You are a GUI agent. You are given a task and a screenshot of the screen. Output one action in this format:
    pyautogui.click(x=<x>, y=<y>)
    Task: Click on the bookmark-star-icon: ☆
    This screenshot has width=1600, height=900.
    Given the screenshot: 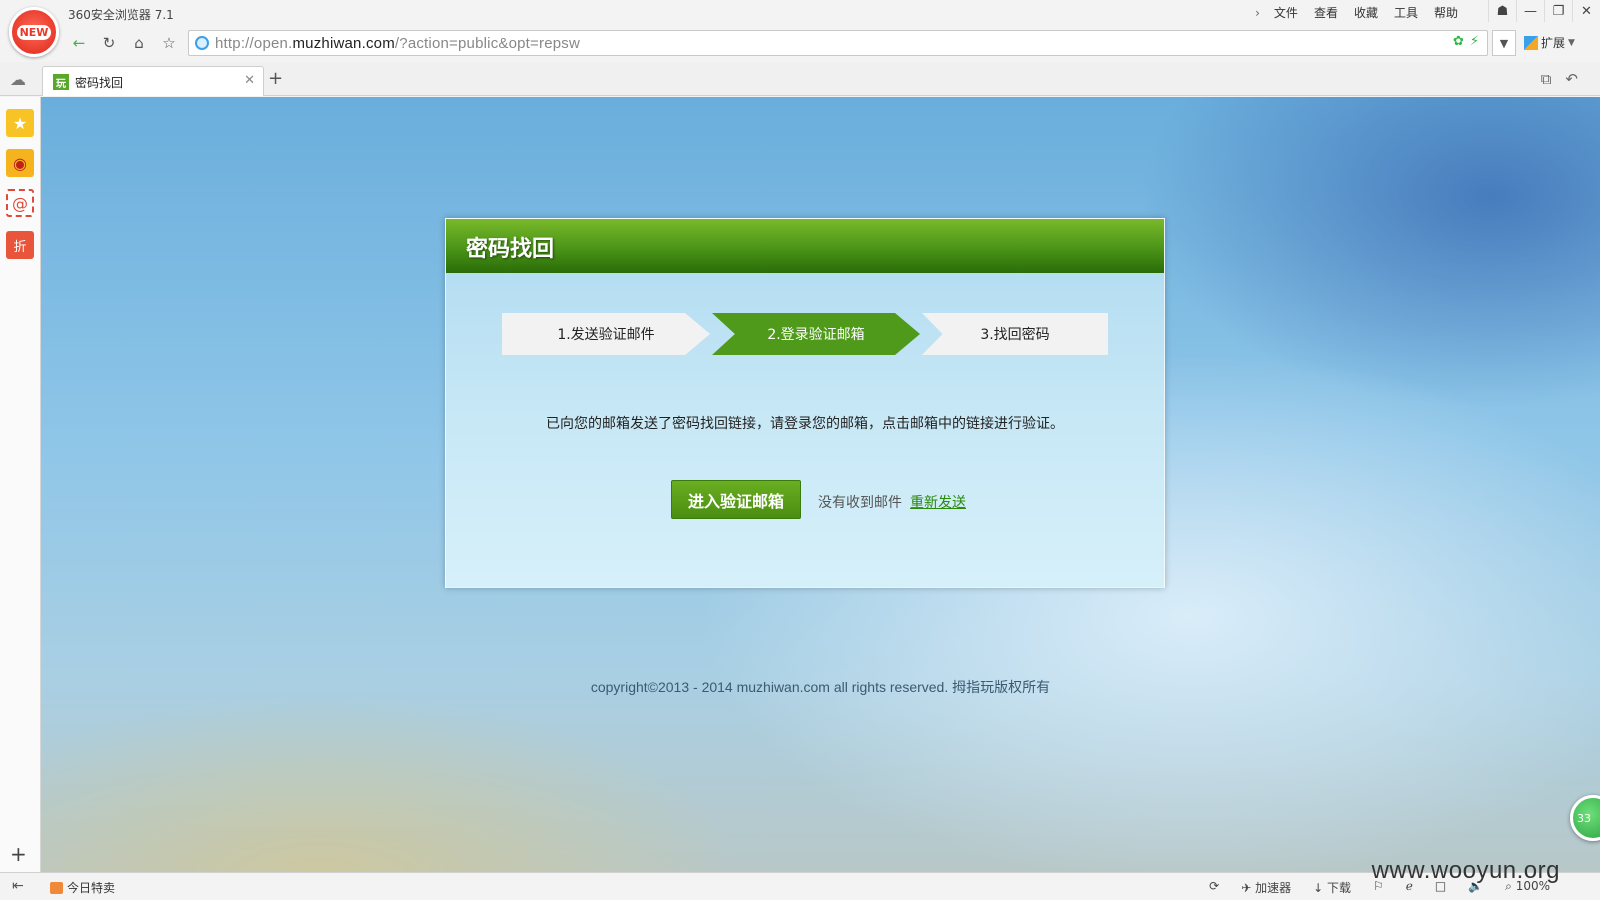 What is the action you would take?
    pyautogui.click(x=169, y=43)
    